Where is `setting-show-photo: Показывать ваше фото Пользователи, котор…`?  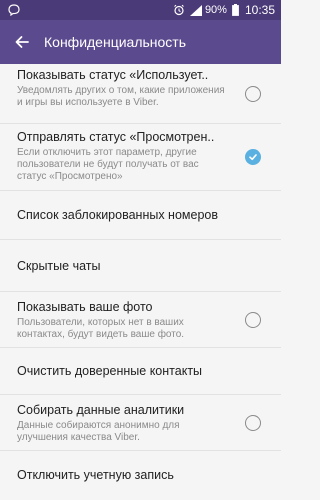
setting-show-photo: Показывать ваше фото Пользователи, котор… is located at coordinates (140, 320).